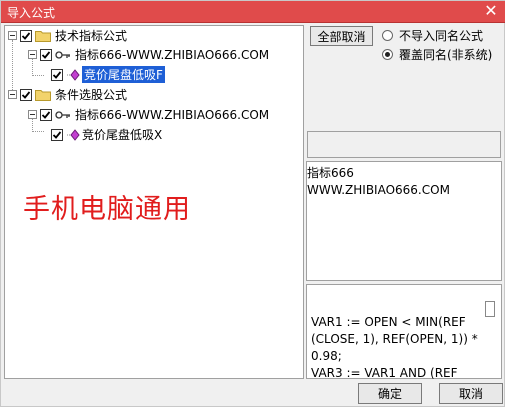 The width and height of the screenshot is (505, 407). Describe the element at coordinates (326, 356) in the screenshot. I see `code-line: 0.98;` at that location.